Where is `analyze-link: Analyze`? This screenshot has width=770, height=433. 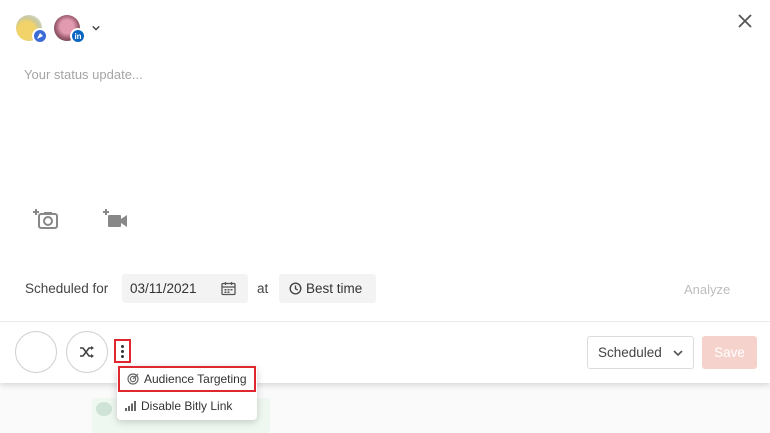 analyze-link: Analyze is located at coordinates (707, 289).